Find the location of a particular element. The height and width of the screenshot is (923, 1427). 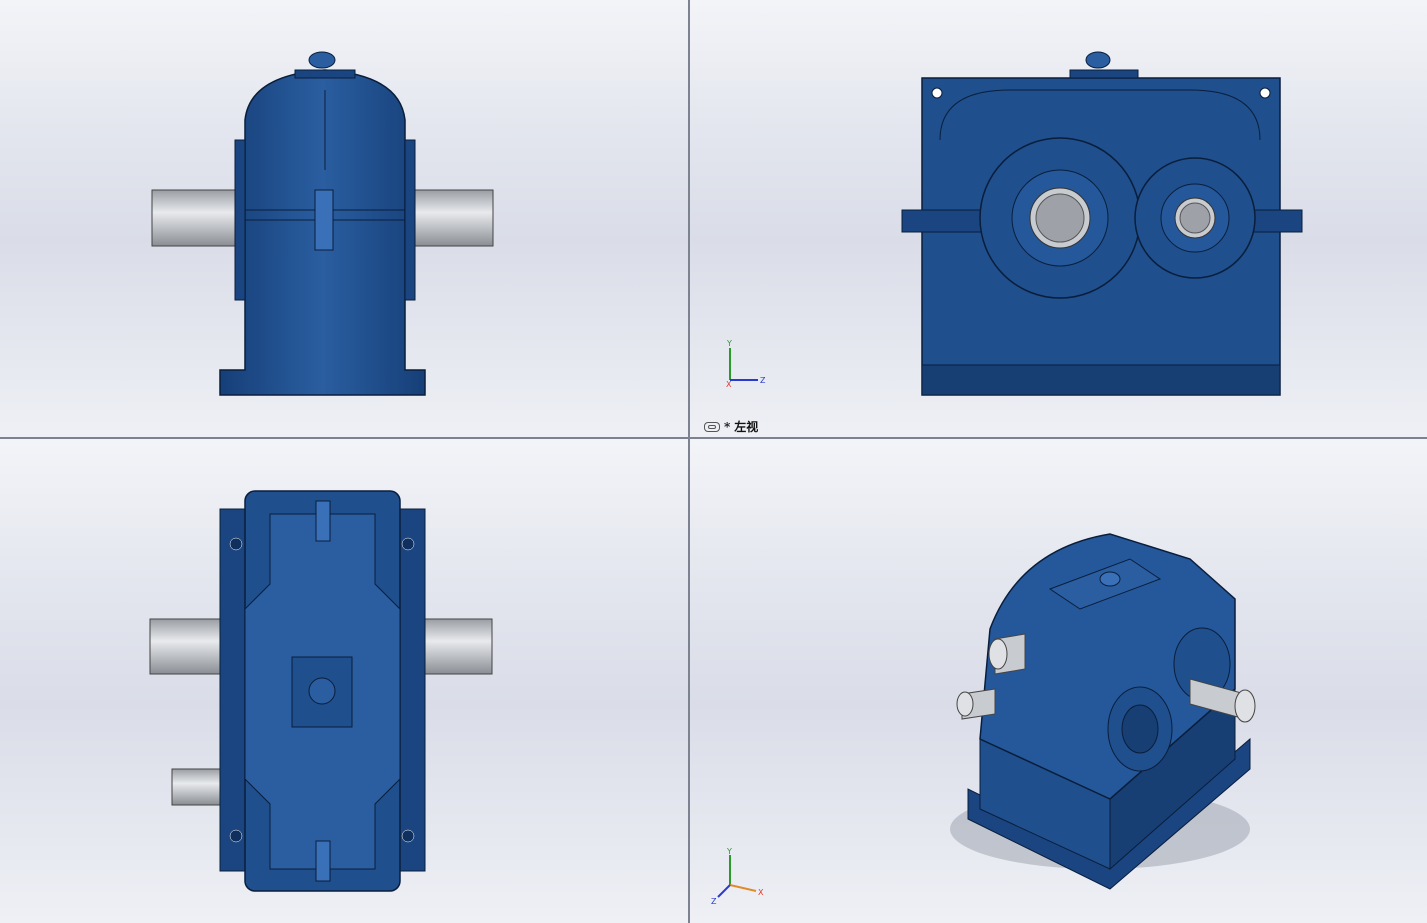

viewport-horizontal-splitter is located at coordinates (713, 438).